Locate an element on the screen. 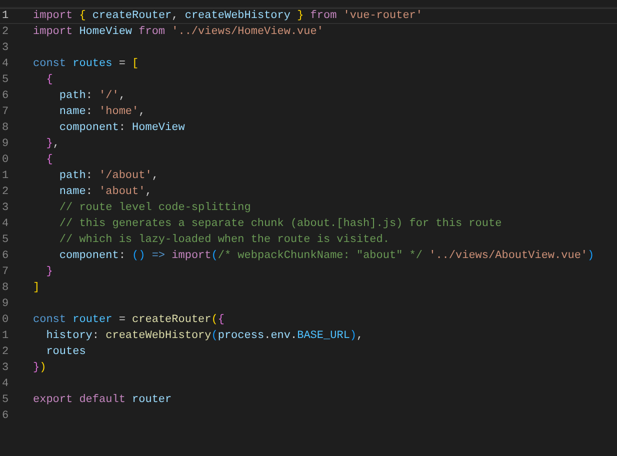 This screenshot has width=617, height=456. code-line: // which is lazy-loaded when the route is visited. is located at coordinates (224, 240).